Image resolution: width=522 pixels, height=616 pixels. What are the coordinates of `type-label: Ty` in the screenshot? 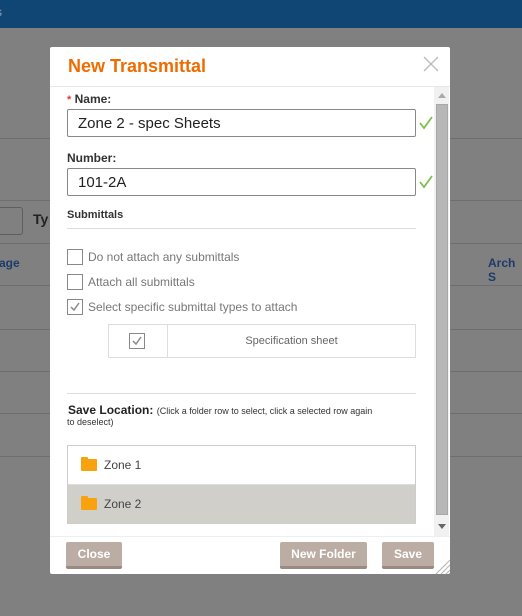 It's located at (41, 219).